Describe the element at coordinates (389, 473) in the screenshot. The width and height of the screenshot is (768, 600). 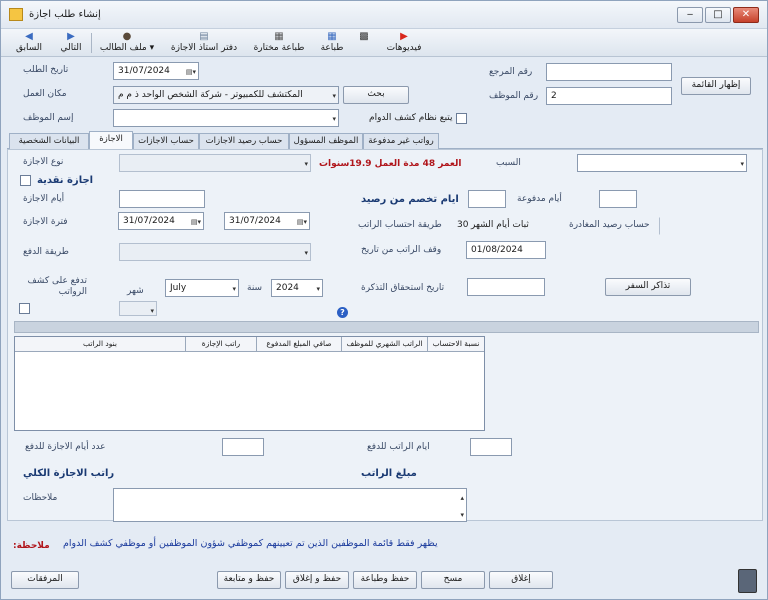
I see `salary-amount-label: مبلغ الراتب` at that location.